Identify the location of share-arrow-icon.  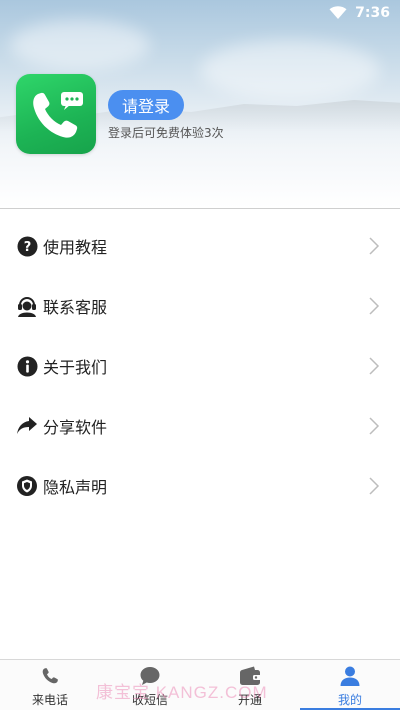
(27, 426).